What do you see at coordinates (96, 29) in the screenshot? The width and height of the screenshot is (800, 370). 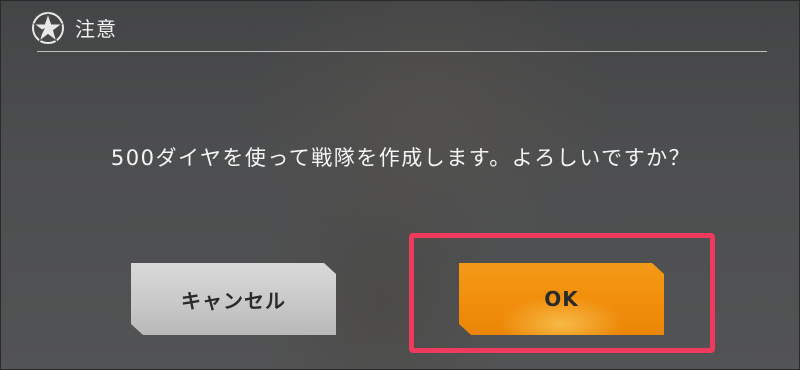 I see `dialog-title: 注意` at bounding box center [96, 29].